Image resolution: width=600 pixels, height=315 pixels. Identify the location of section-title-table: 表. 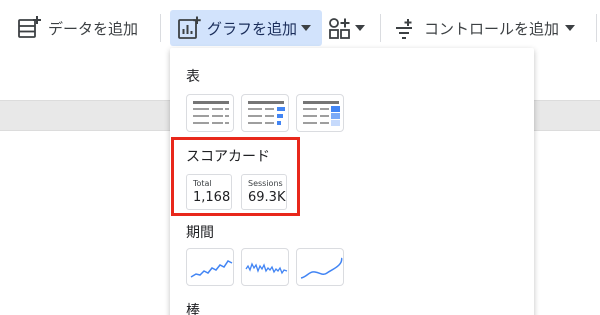
(193, 77).